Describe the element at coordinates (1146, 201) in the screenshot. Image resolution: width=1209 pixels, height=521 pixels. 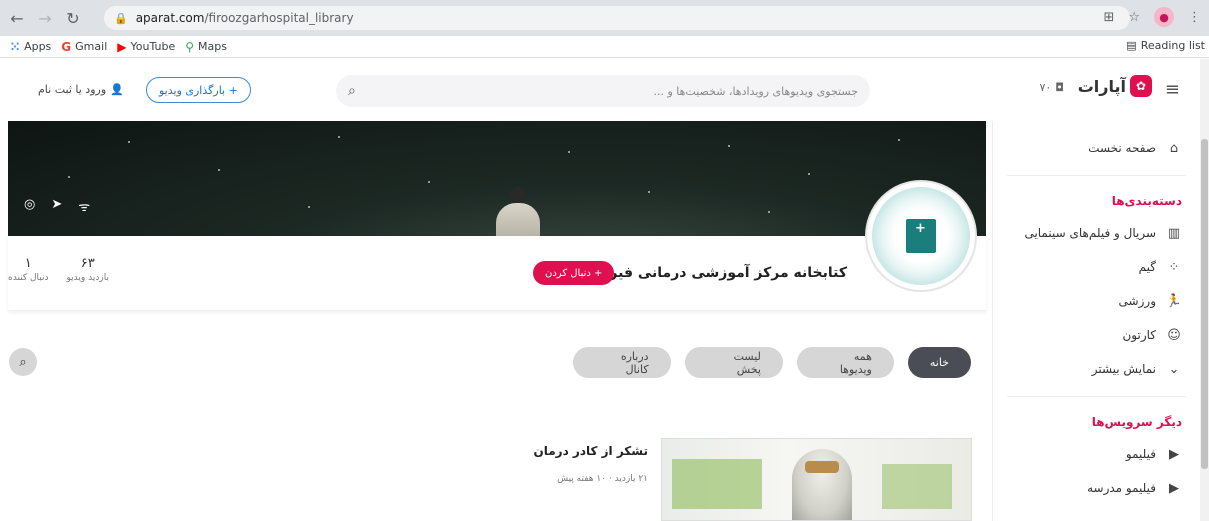
I see `categories-heading: دسته‌بندی‌ها` at that location.